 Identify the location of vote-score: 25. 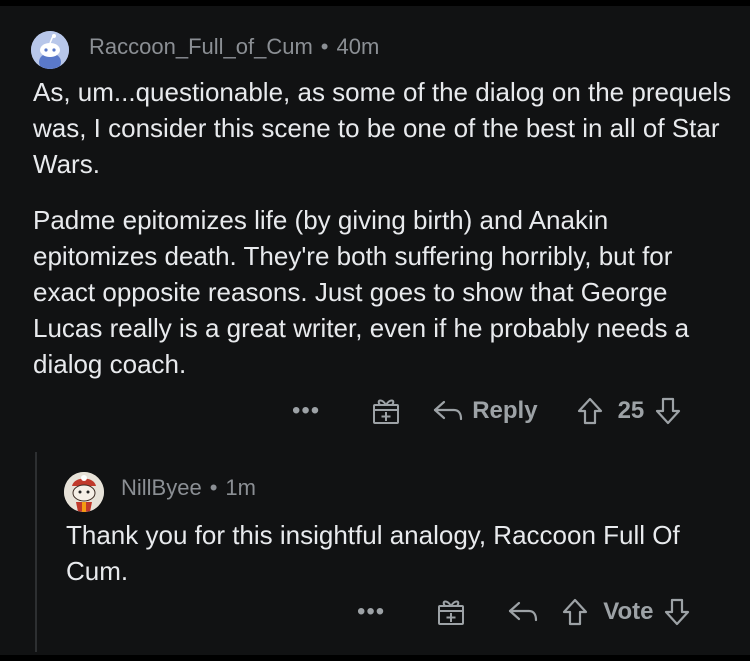
(631, 410).